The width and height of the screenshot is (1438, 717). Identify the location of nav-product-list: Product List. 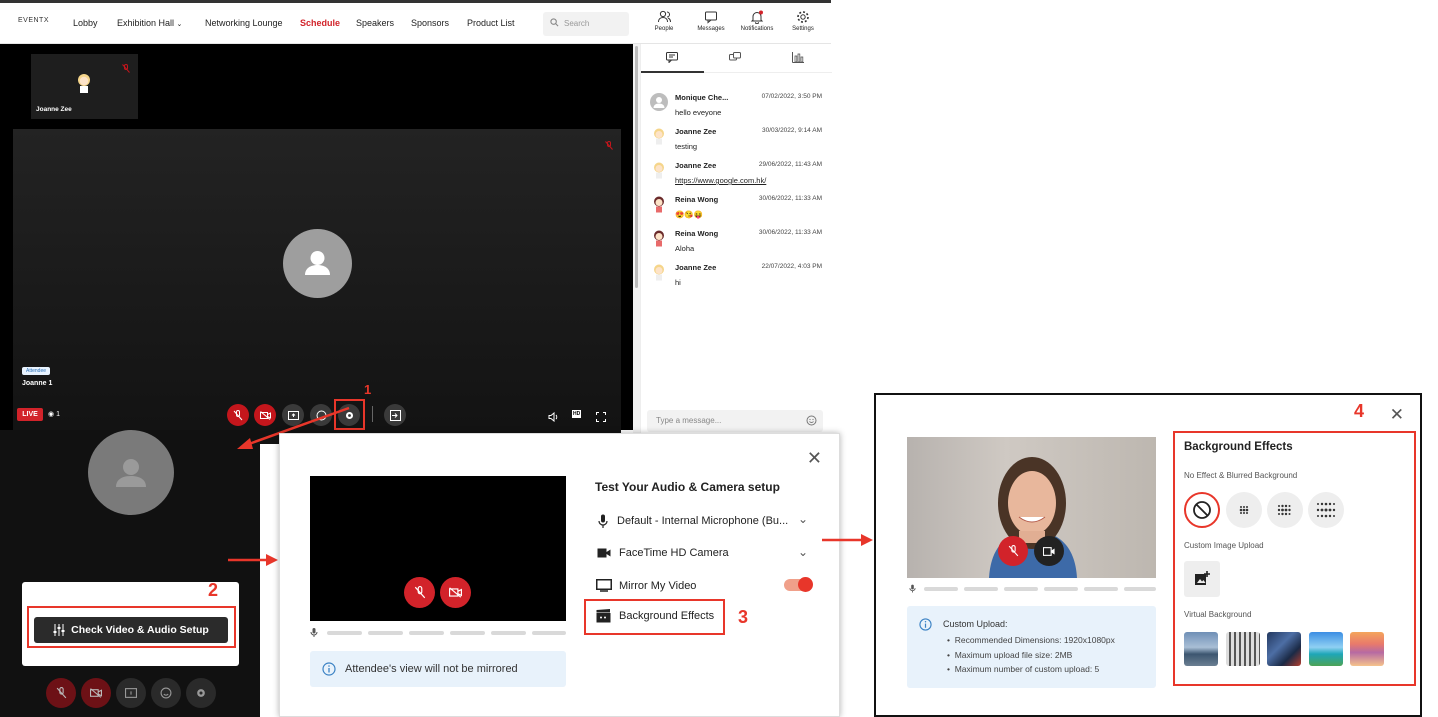
(491, 23).